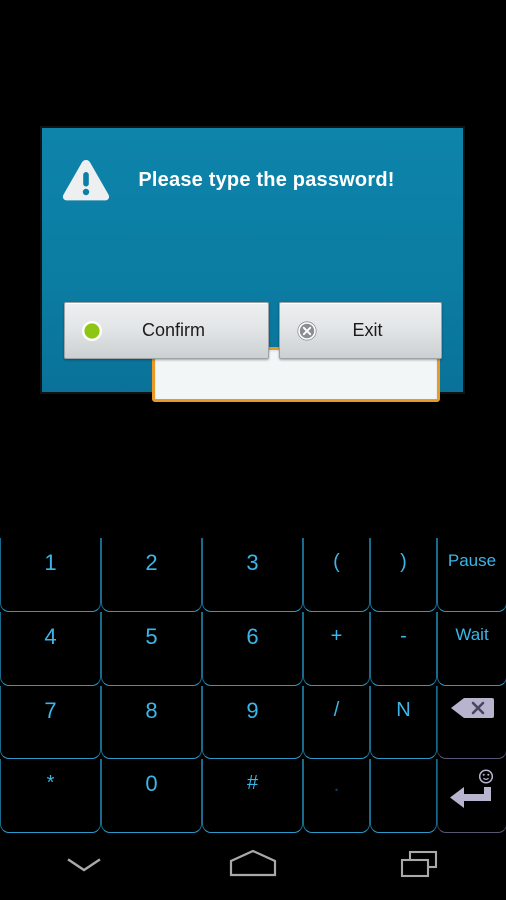 The image size is (506, 900). What do you see at coordinates (151, 636) in the screenshot?
I see `key-5-label: 5` at bounding box center [151, 636].